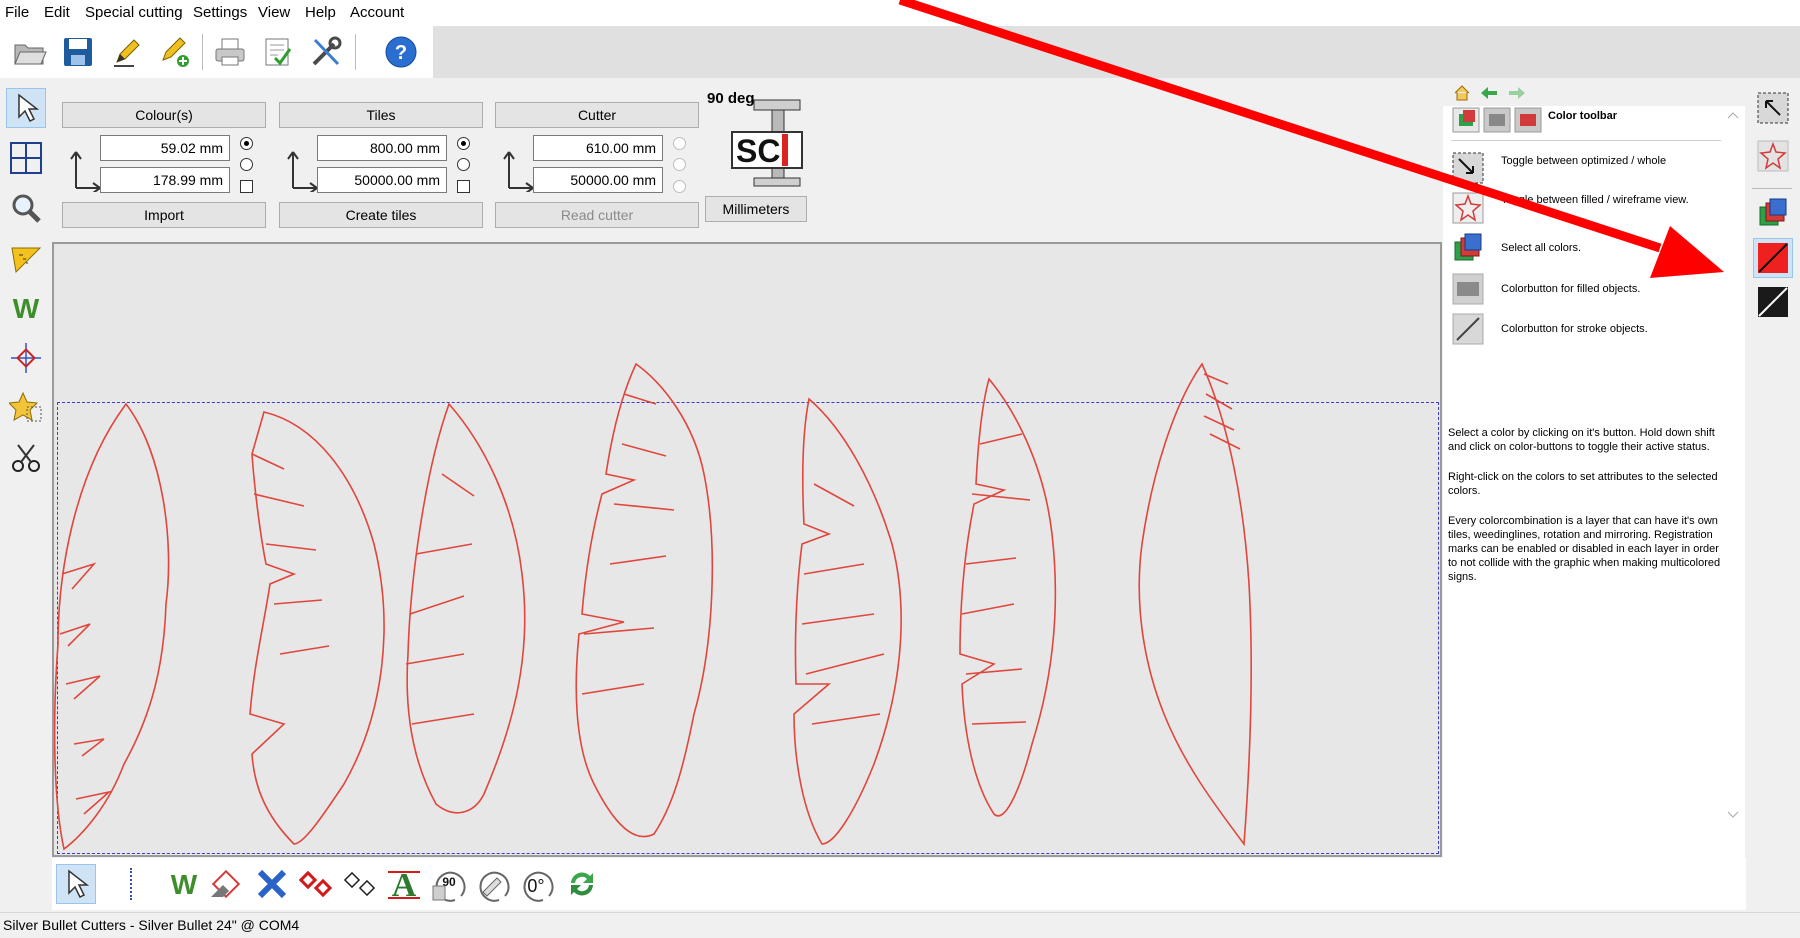 The width and height of the screenshot is (1800, 938). I want to click on home-icon, so click(1462, 93).